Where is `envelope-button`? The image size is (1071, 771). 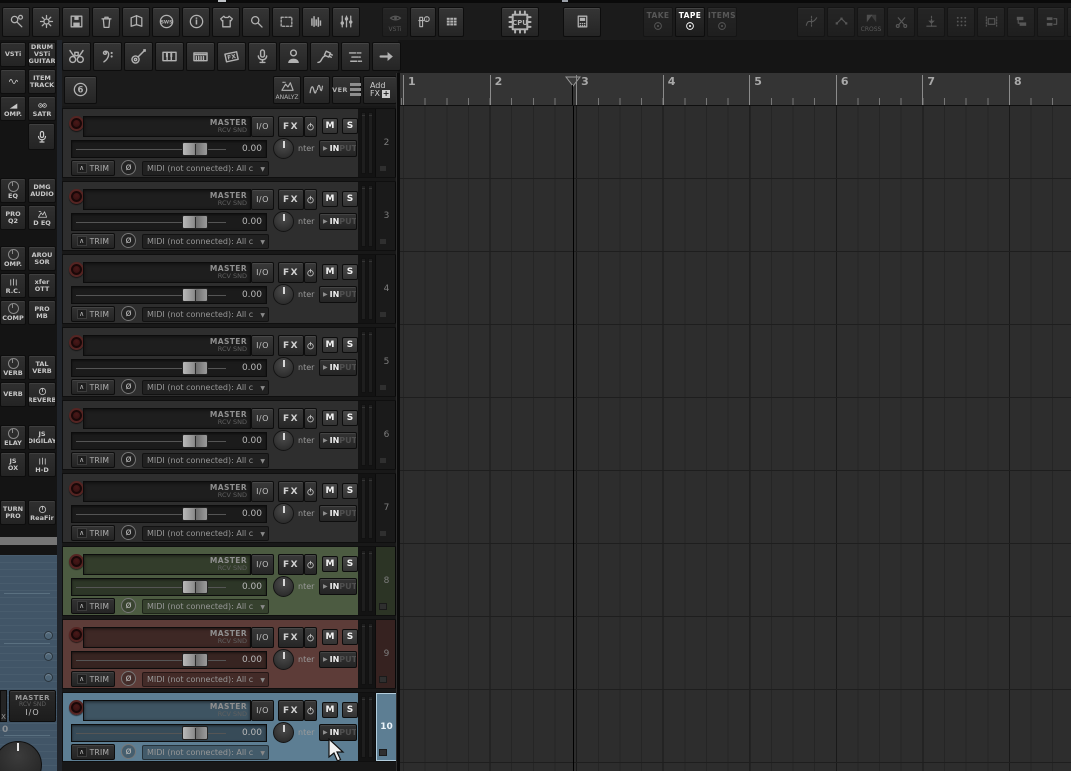 envelope-button is located at coordinates (811, 21).